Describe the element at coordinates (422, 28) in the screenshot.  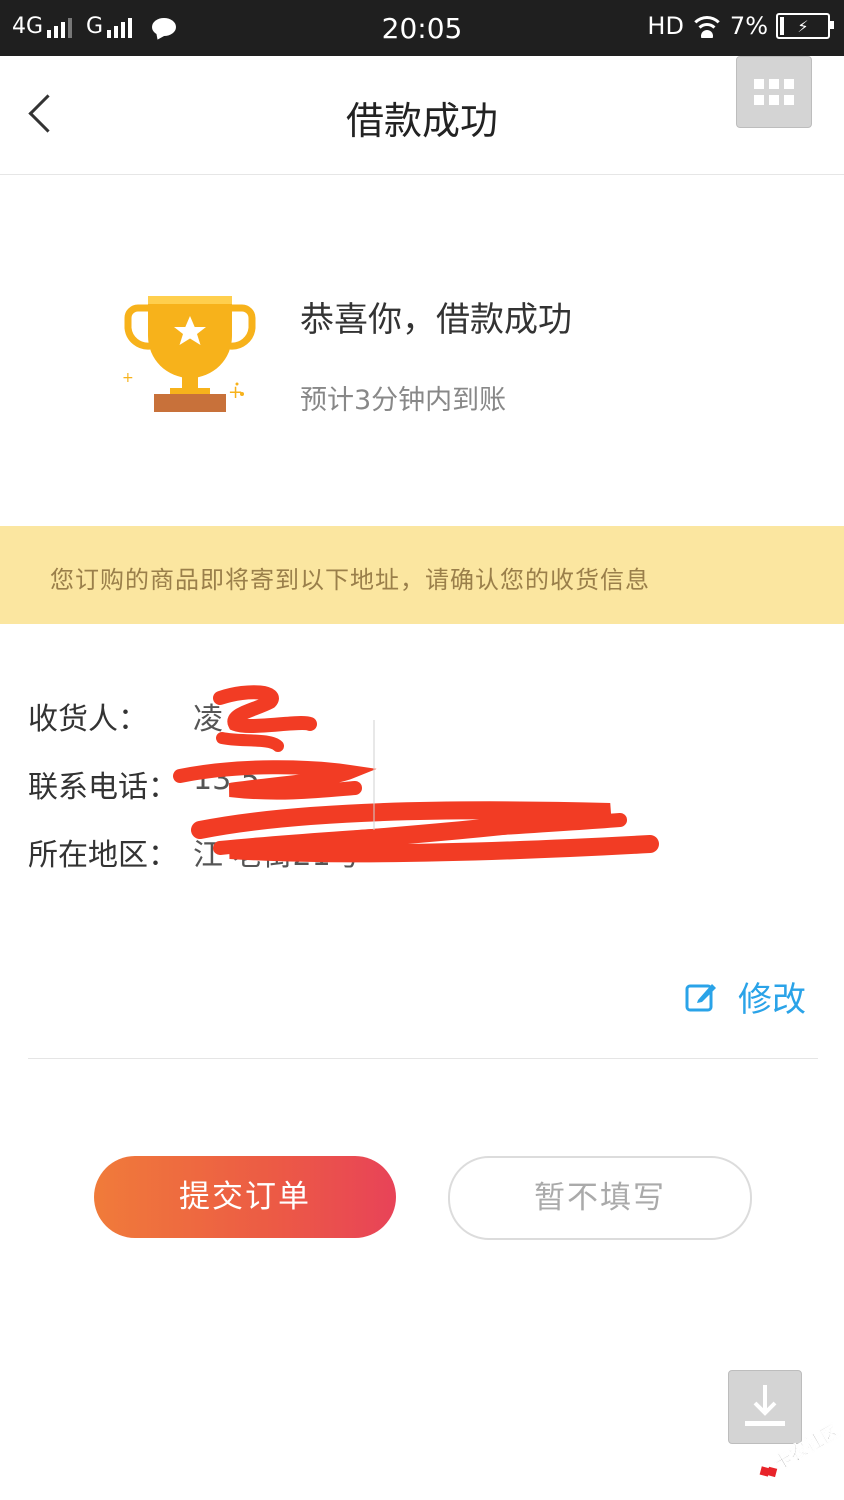
I see `status-bar: 4G G 20:05 HD 7% ⚡` at that location.